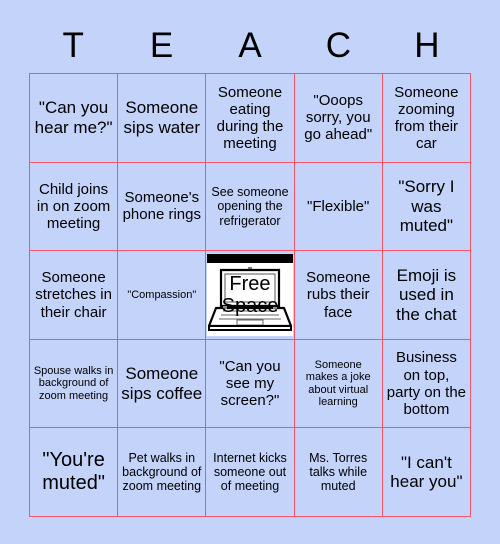 This screenshot has height=544, width=500. I want to click on bingo-cell: Child joins in on zoom meeting, so click(74, 207).